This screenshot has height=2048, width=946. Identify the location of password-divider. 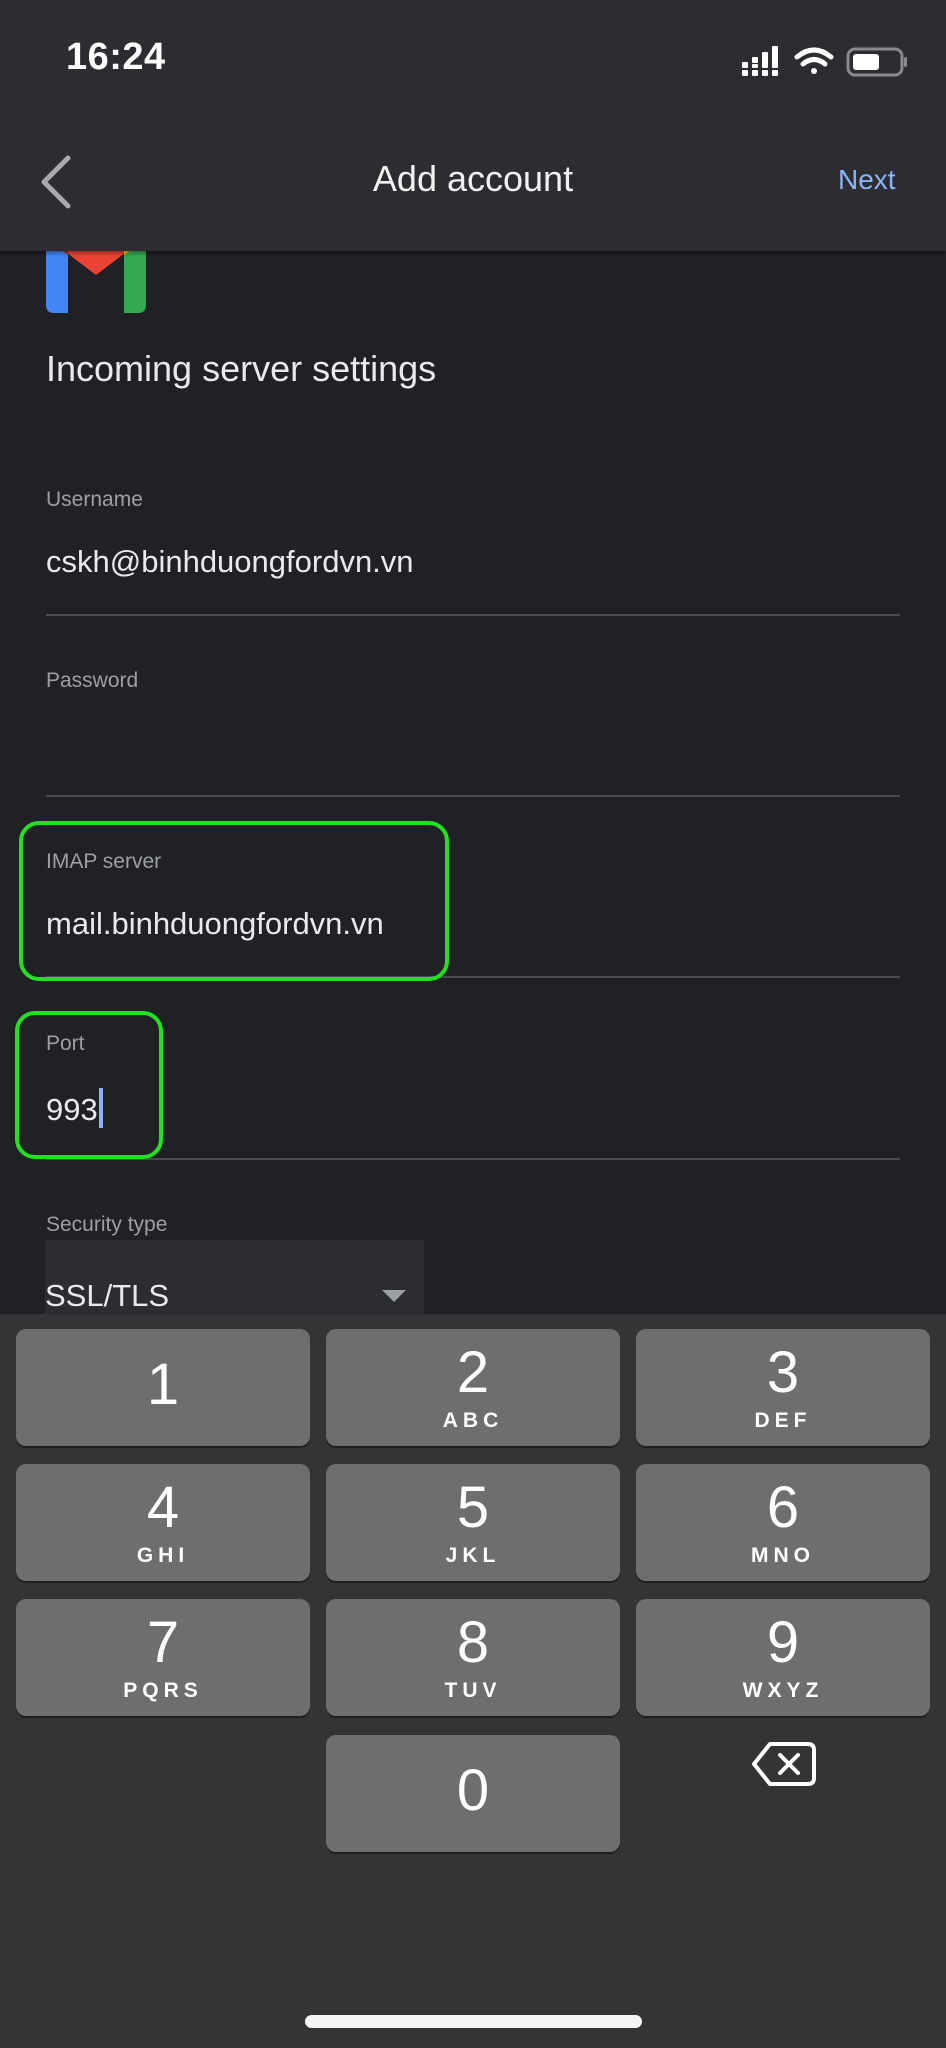
(473, 796).